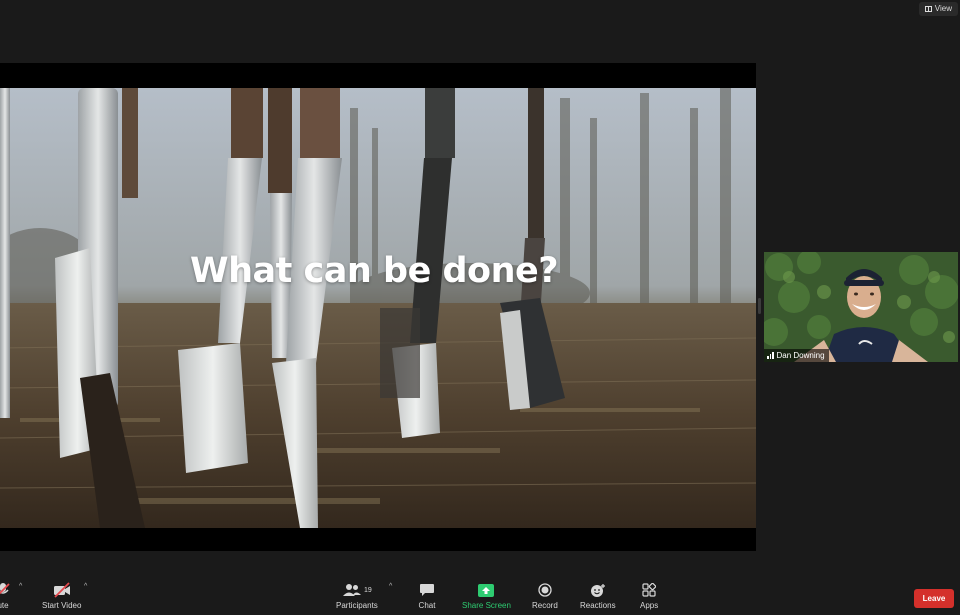 Image resolution: width=960 pixels, height=615 pixels. What do you see at coordinates (427, 590) in the screenshot?
I see `chat-bubble-icon` at bounding box center [427, 590].